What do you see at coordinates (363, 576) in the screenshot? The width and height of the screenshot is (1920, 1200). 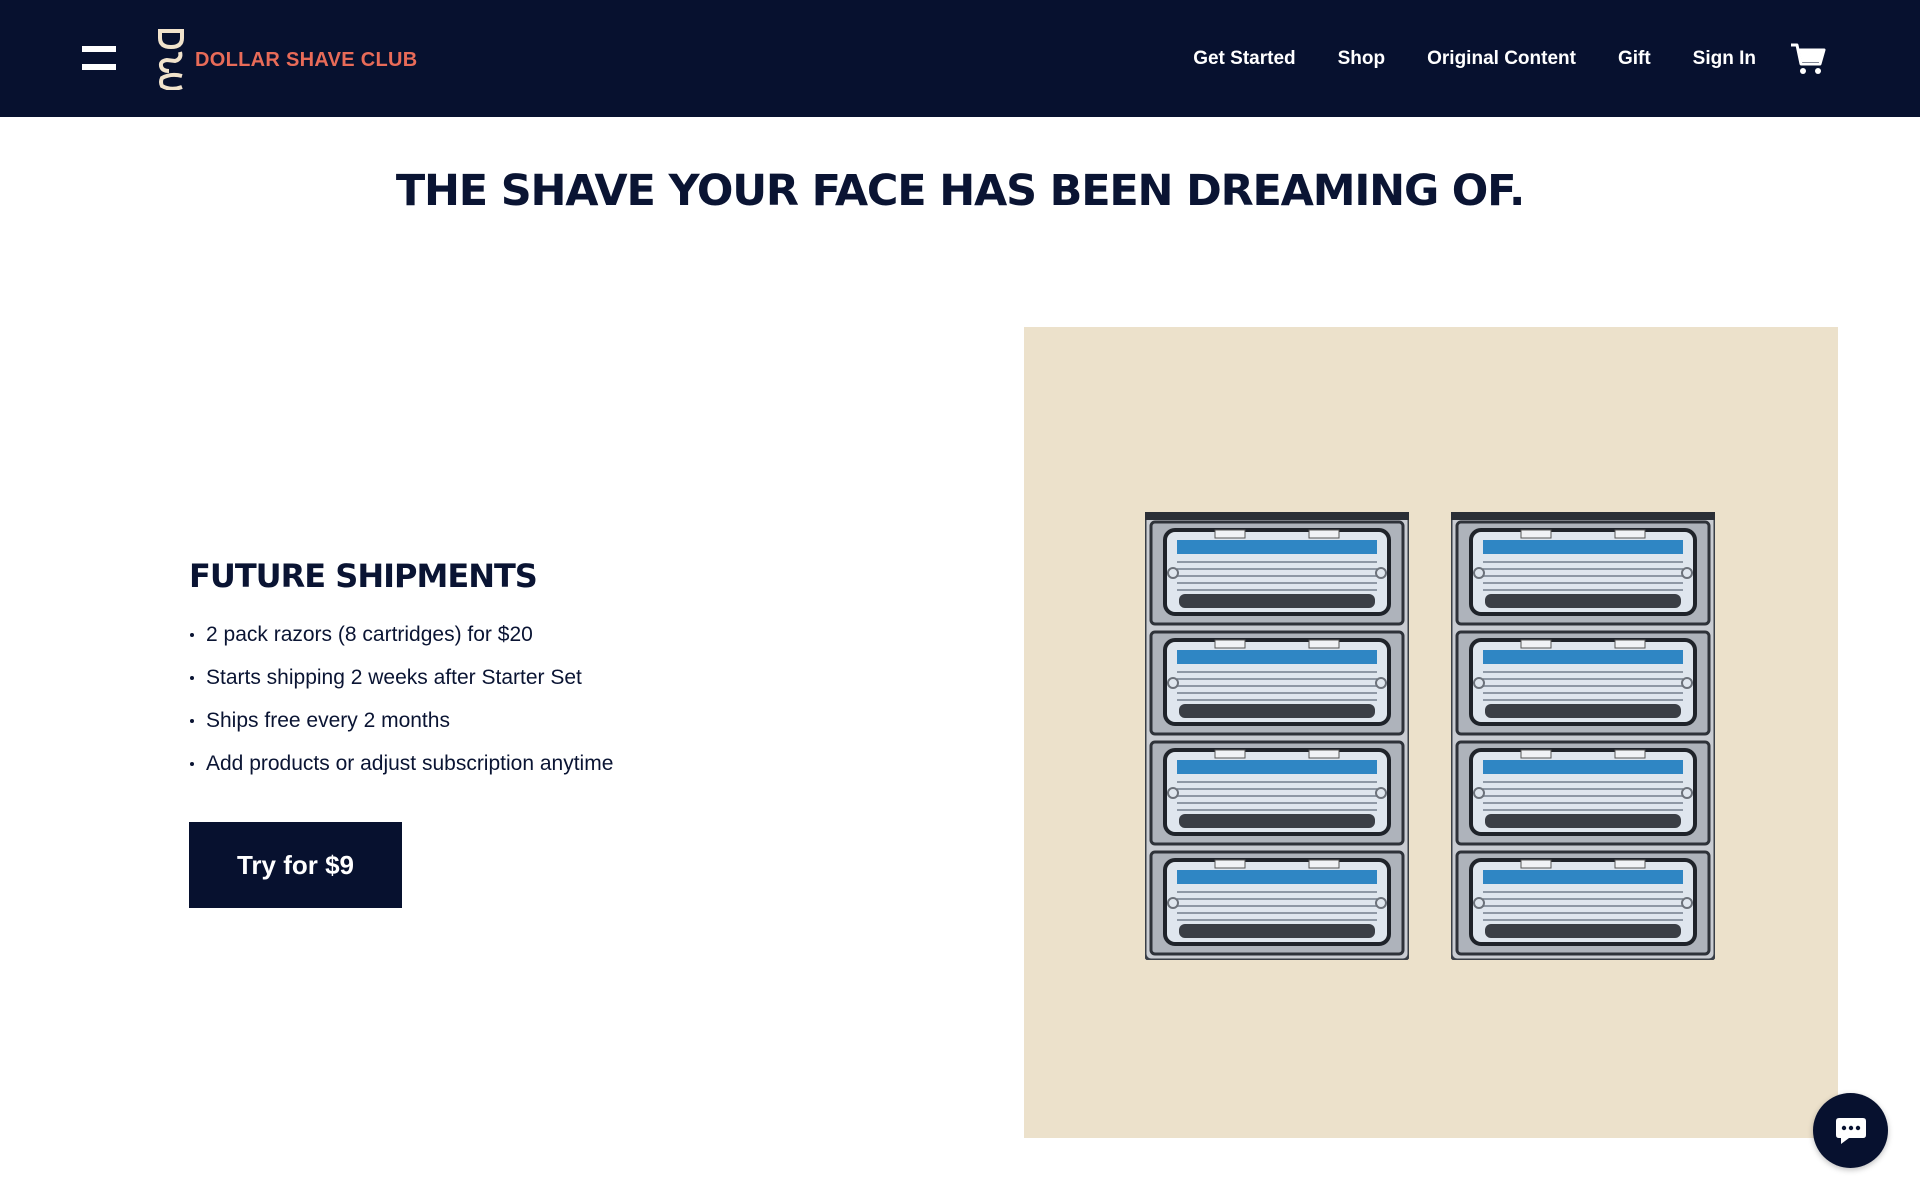 I see `section-title: FUTURE SHIPMENTS` at bounding box center [363, 576].